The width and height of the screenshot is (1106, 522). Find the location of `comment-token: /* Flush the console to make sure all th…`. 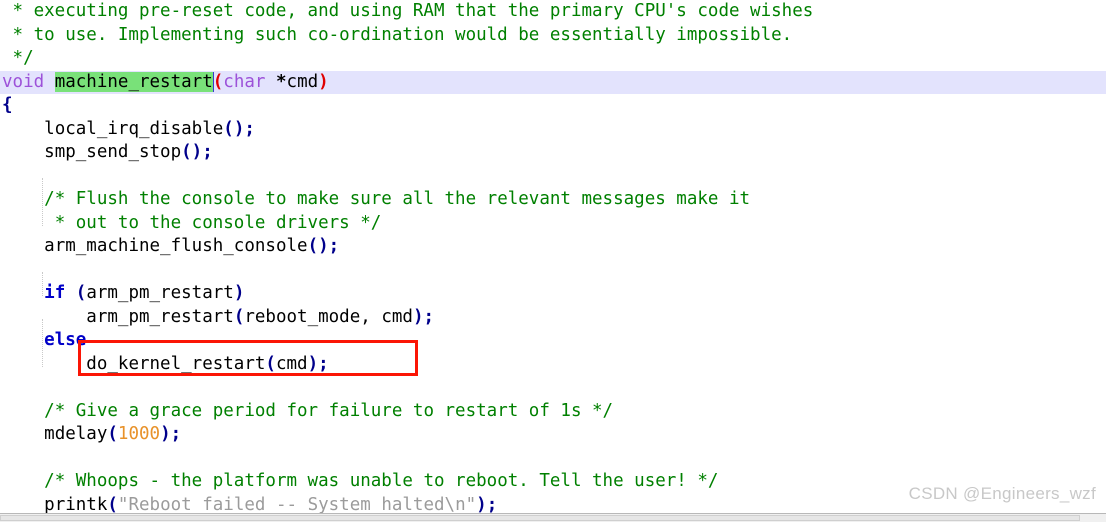

comment-token: /* Flush the console to make sure all th… is located at coordinates (397, 199).